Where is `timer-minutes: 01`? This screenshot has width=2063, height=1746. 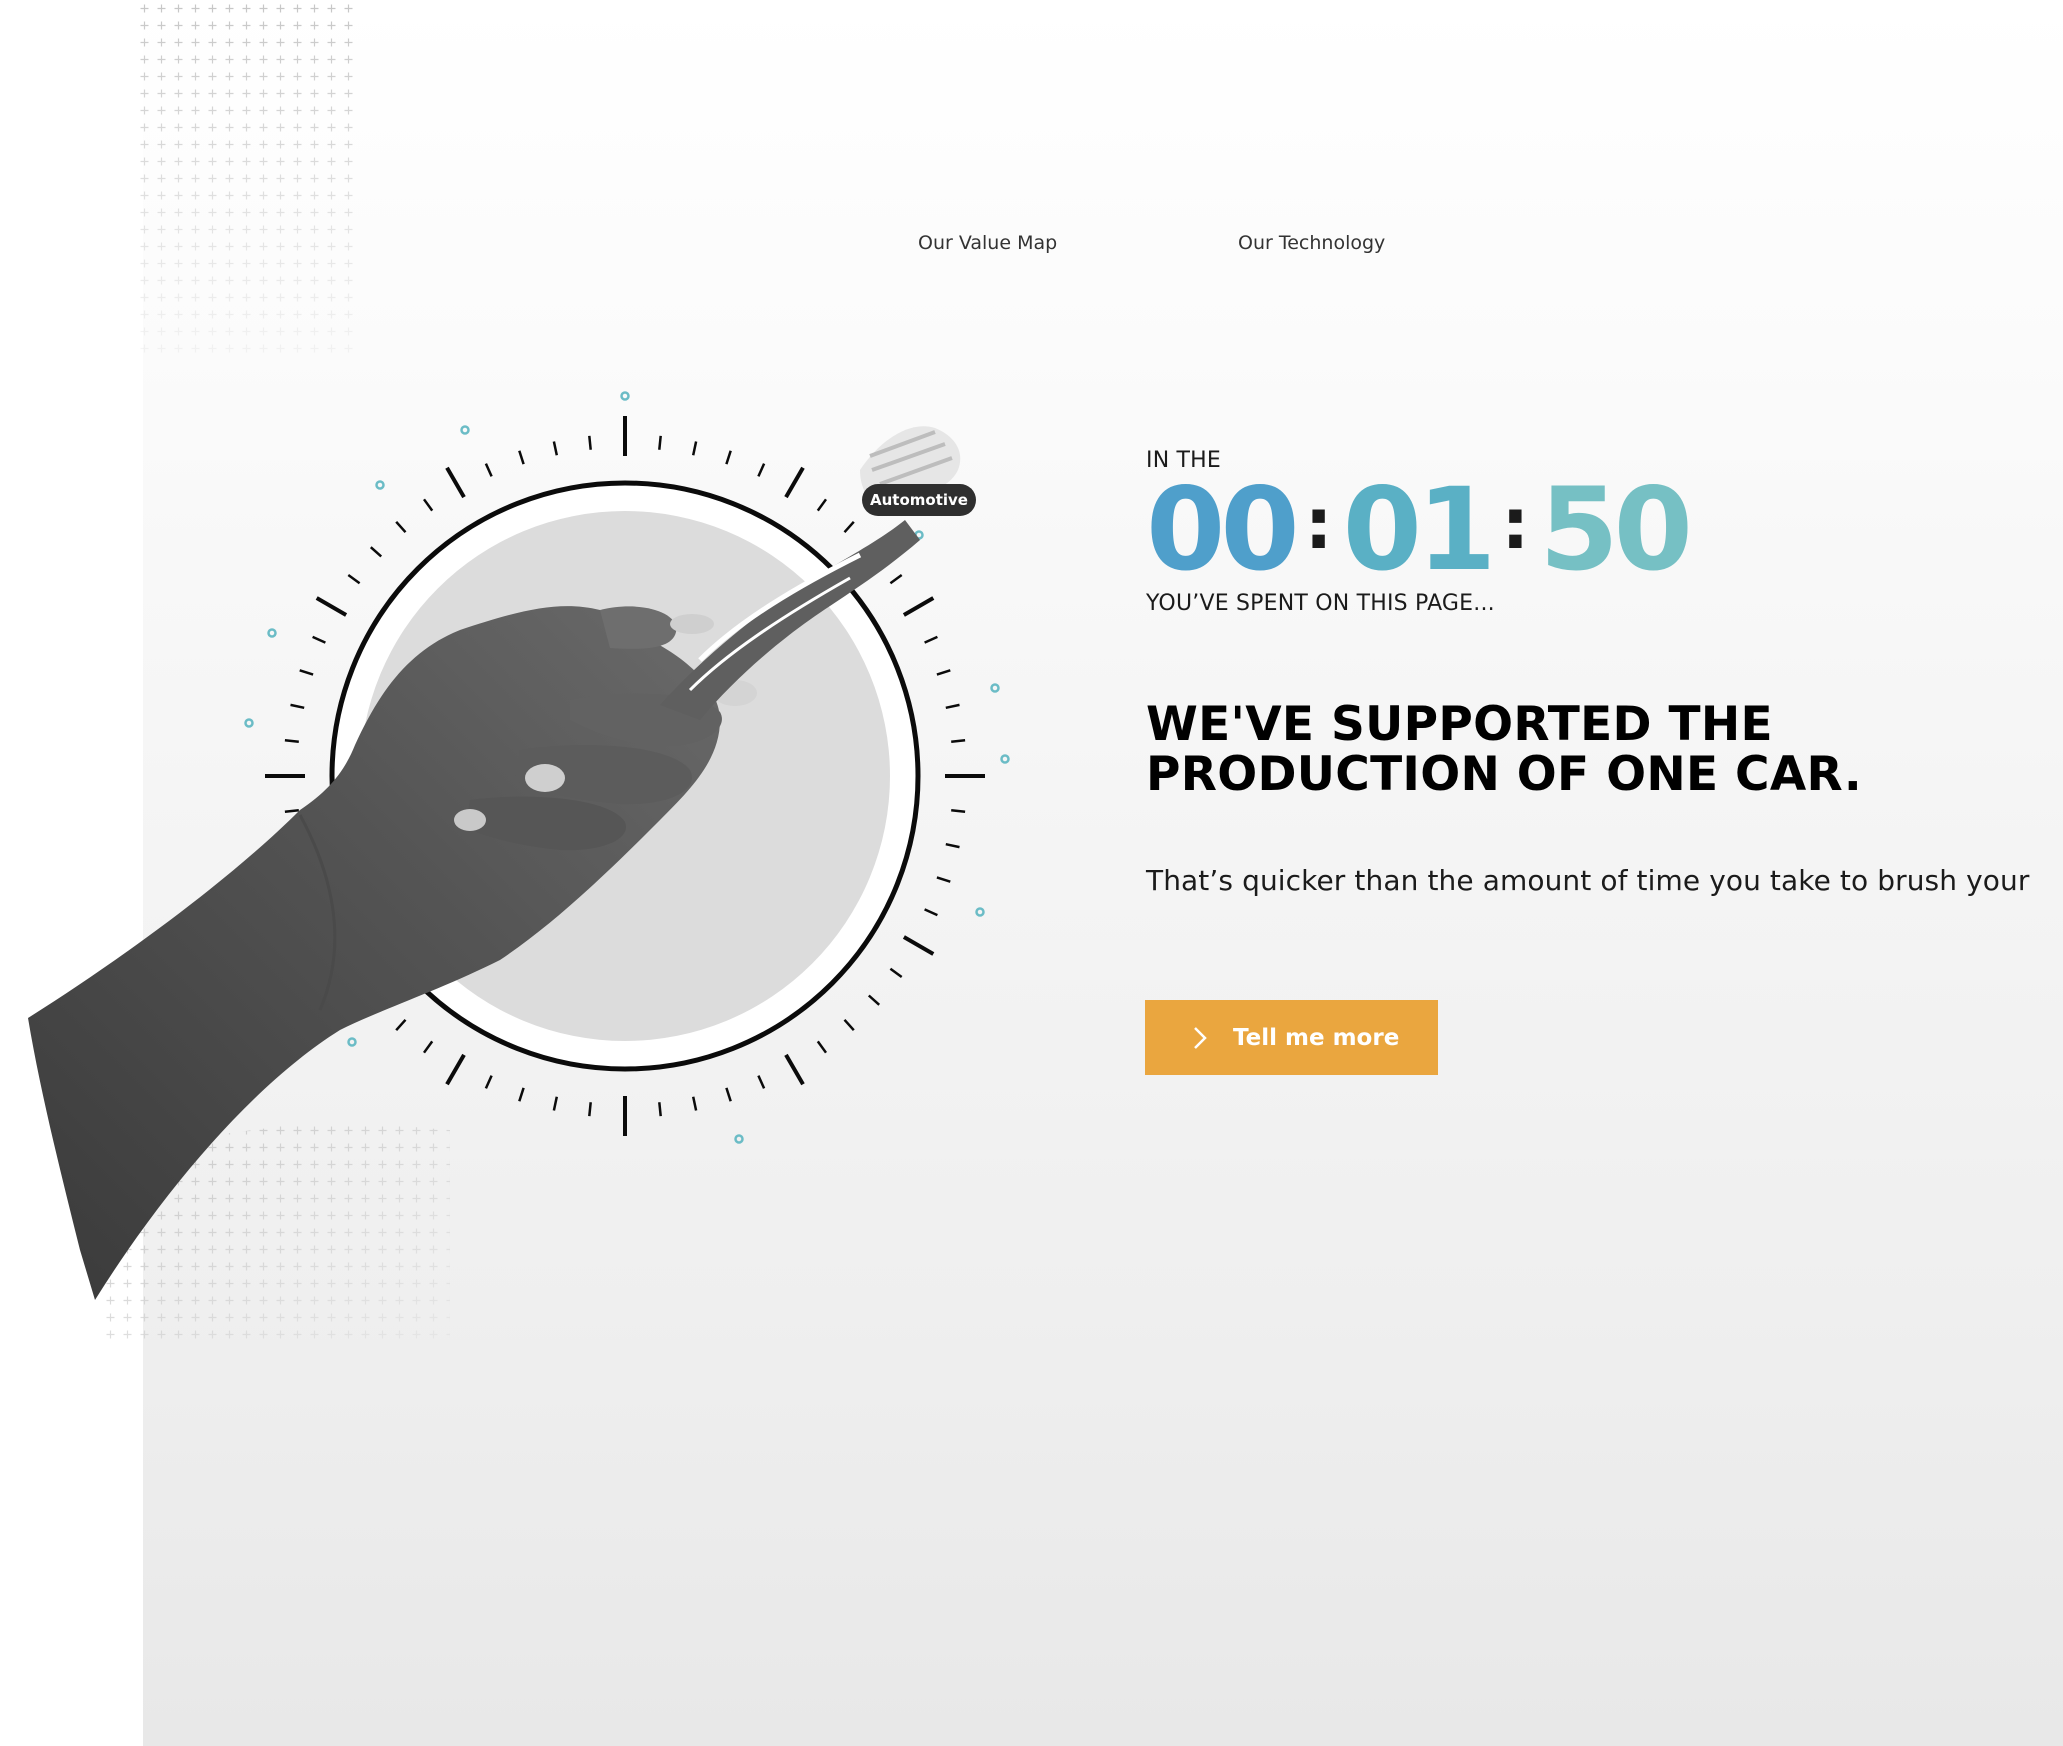
timer-minutes: 01 is located at coordinates (1419, 529).